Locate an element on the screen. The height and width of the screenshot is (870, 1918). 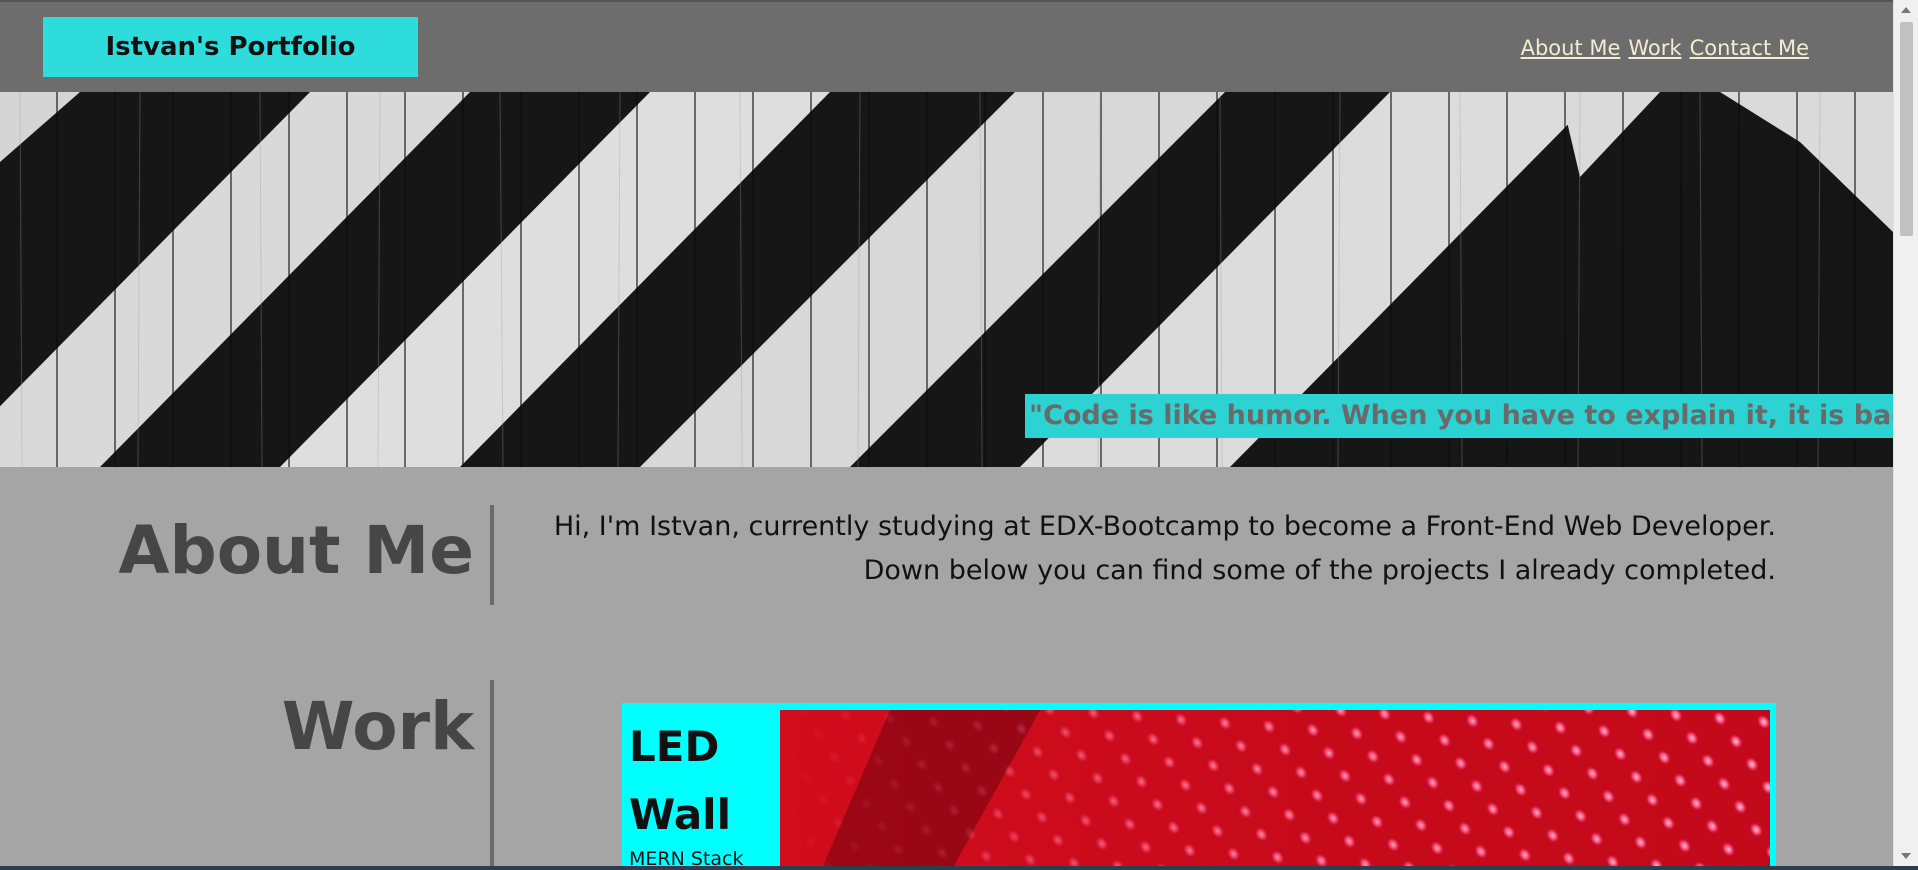
scroll-thumb is located at coordinates (1906, 129).